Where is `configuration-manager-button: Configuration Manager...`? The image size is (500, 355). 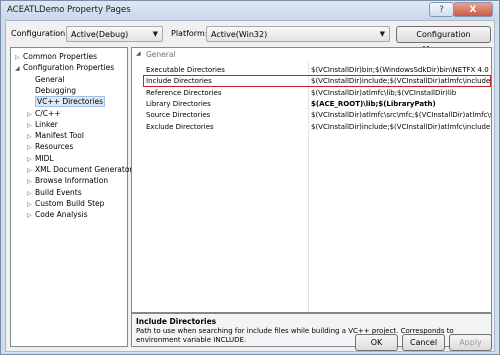
configuration-manager-button: Configuration Manager... is located at coordinates (443, 40).